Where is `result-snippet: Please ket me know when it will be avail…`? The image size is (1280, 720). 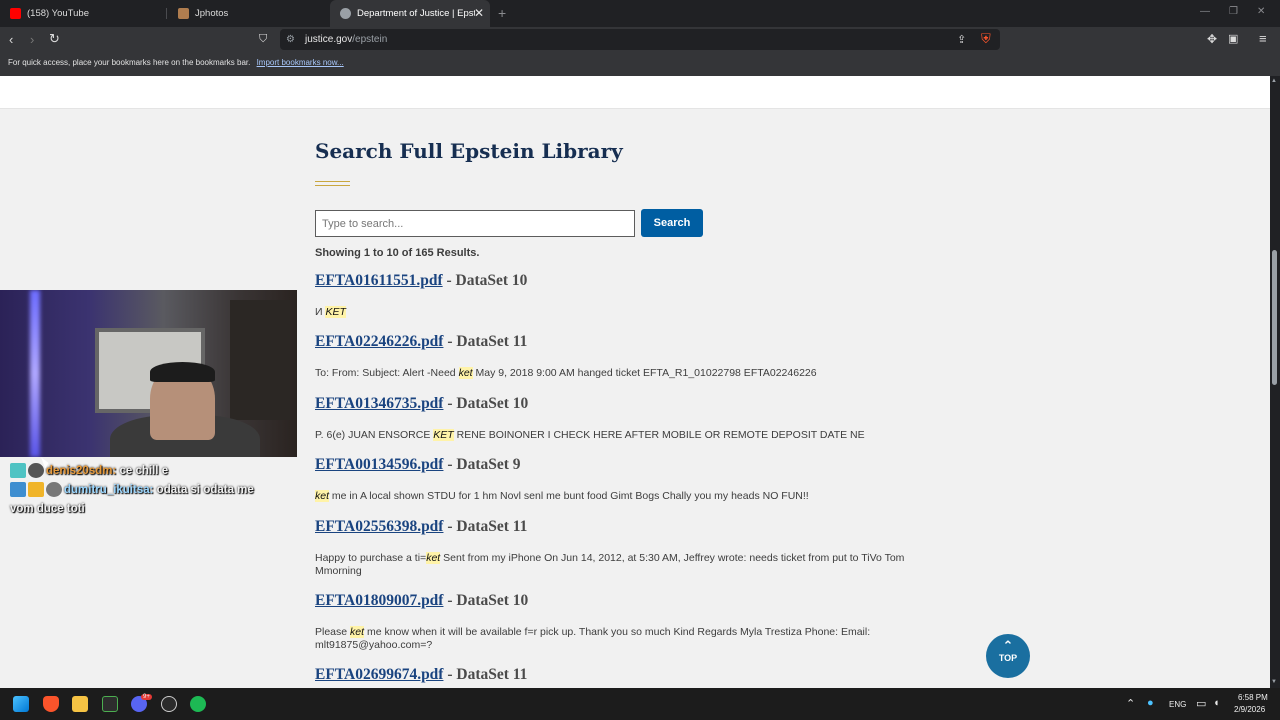
result-snippet: Please ket me know when it will be avail… is located at coordinates (630, 638).